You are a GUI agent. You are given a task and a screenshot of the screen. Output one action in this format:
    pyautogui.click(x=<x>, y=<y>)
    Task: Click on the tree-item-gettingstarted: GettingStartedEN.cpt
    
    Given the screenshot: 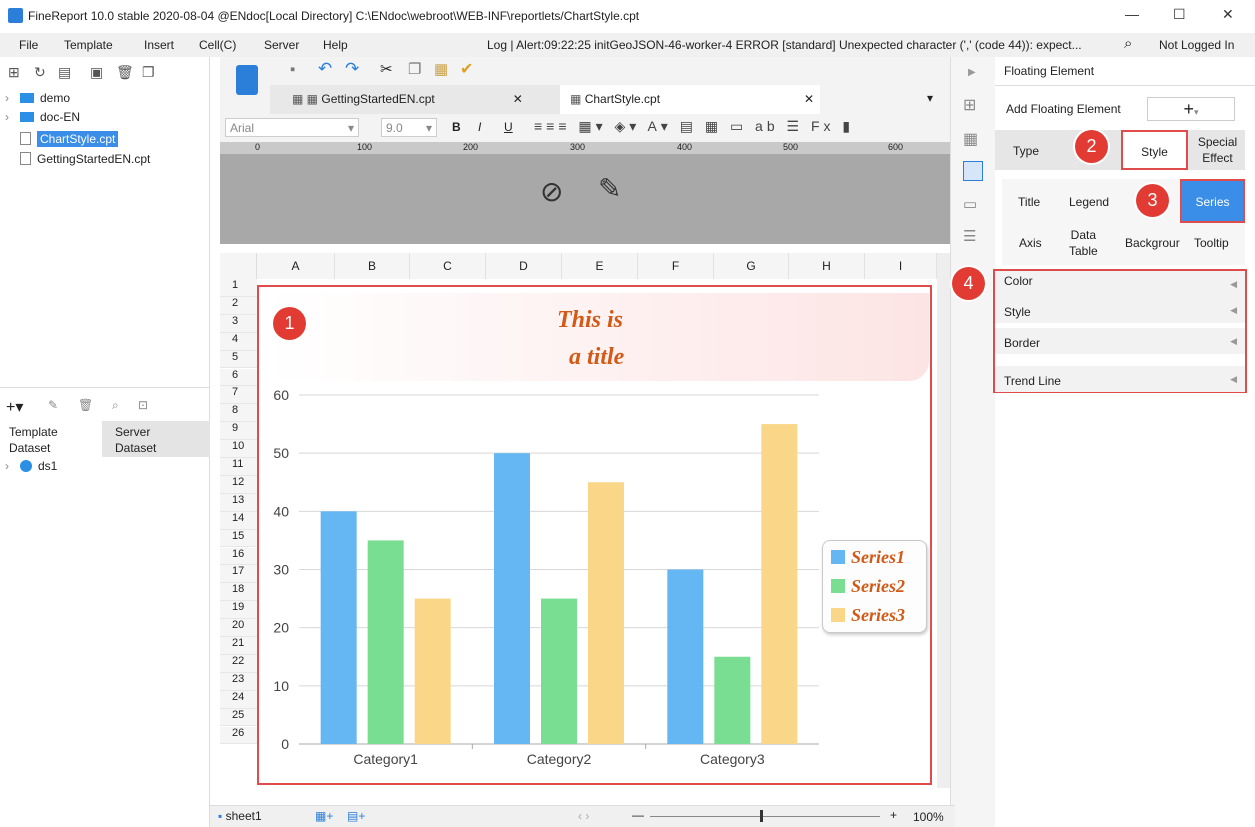 What is the action you would take?
    pyautogui.click(x=85, y=159)
    